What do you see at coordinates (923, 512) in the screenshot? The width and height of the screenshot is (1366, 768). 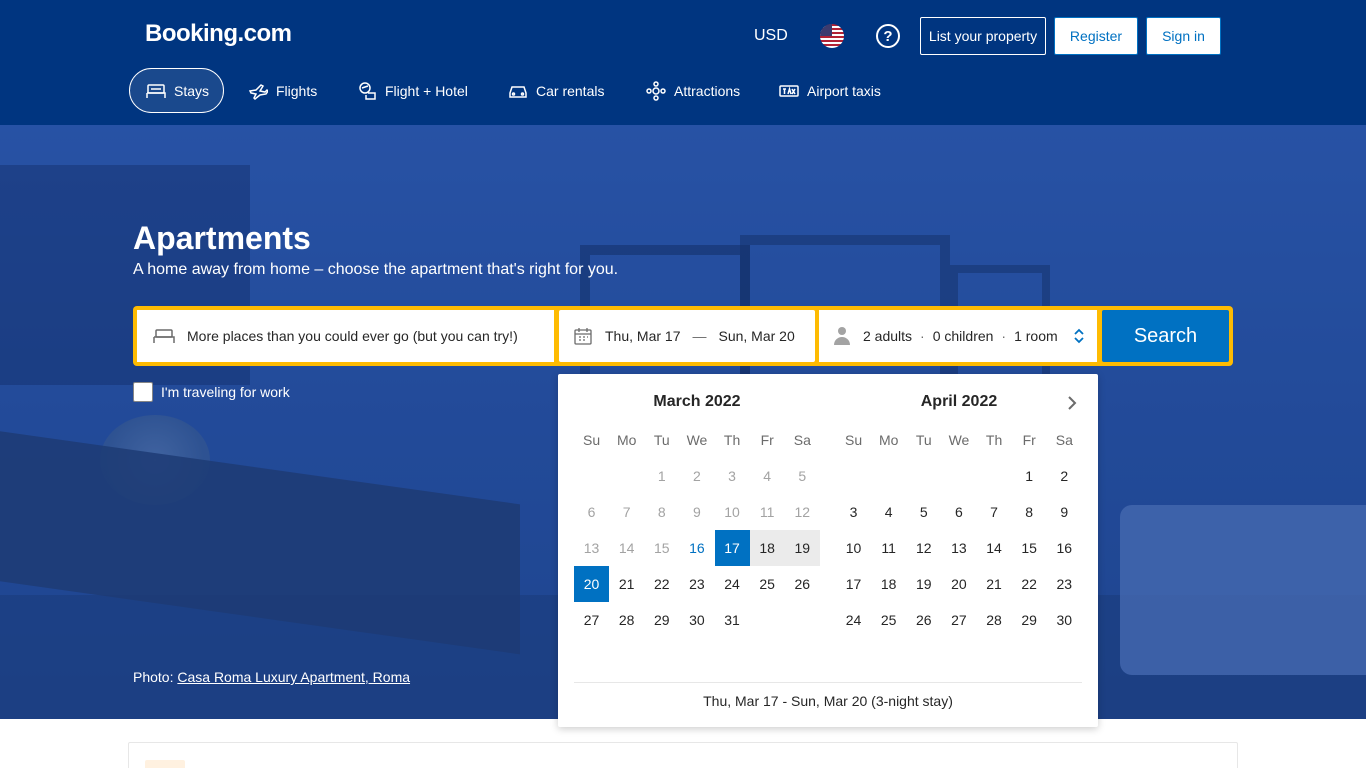 I see `calendar-day: 5` at bounding box center [923, 512].